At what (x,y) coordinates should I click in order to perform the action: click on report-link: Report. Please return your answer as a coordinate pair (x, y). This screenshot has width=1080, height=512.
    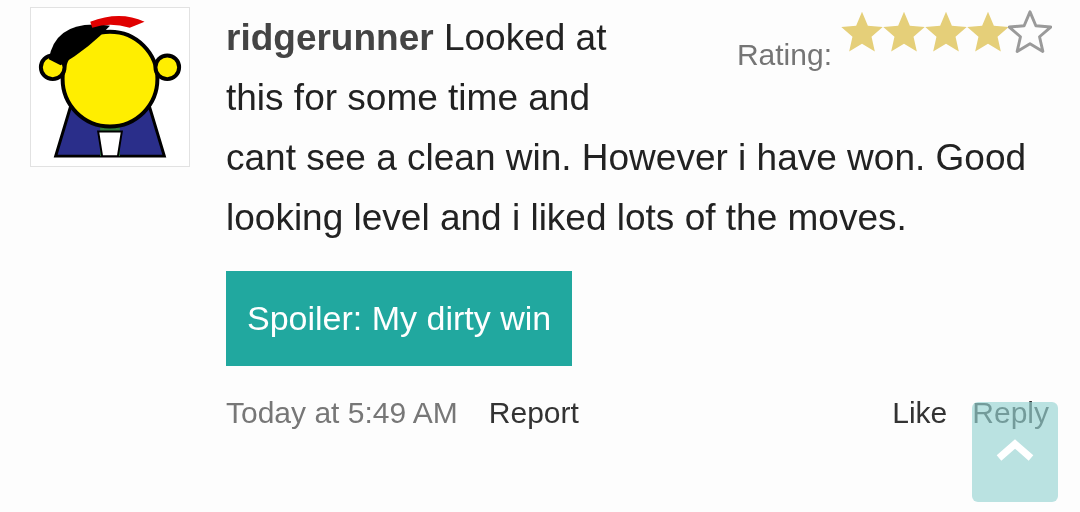
    Looking at the image, I should click on (533, 413).